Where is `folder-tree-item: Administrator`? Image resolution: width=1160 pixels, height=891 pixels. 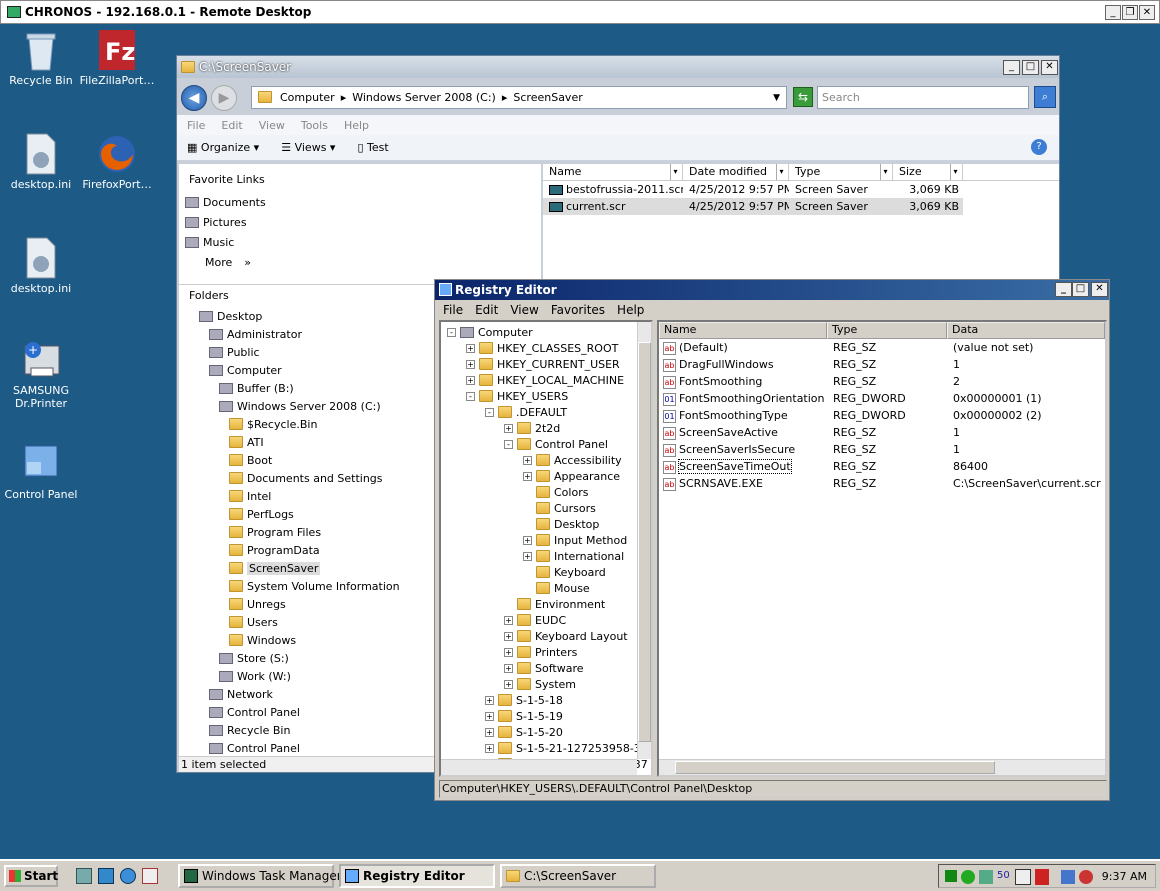
folder-tree-item: Administrator is located at coordinates (255, 334).